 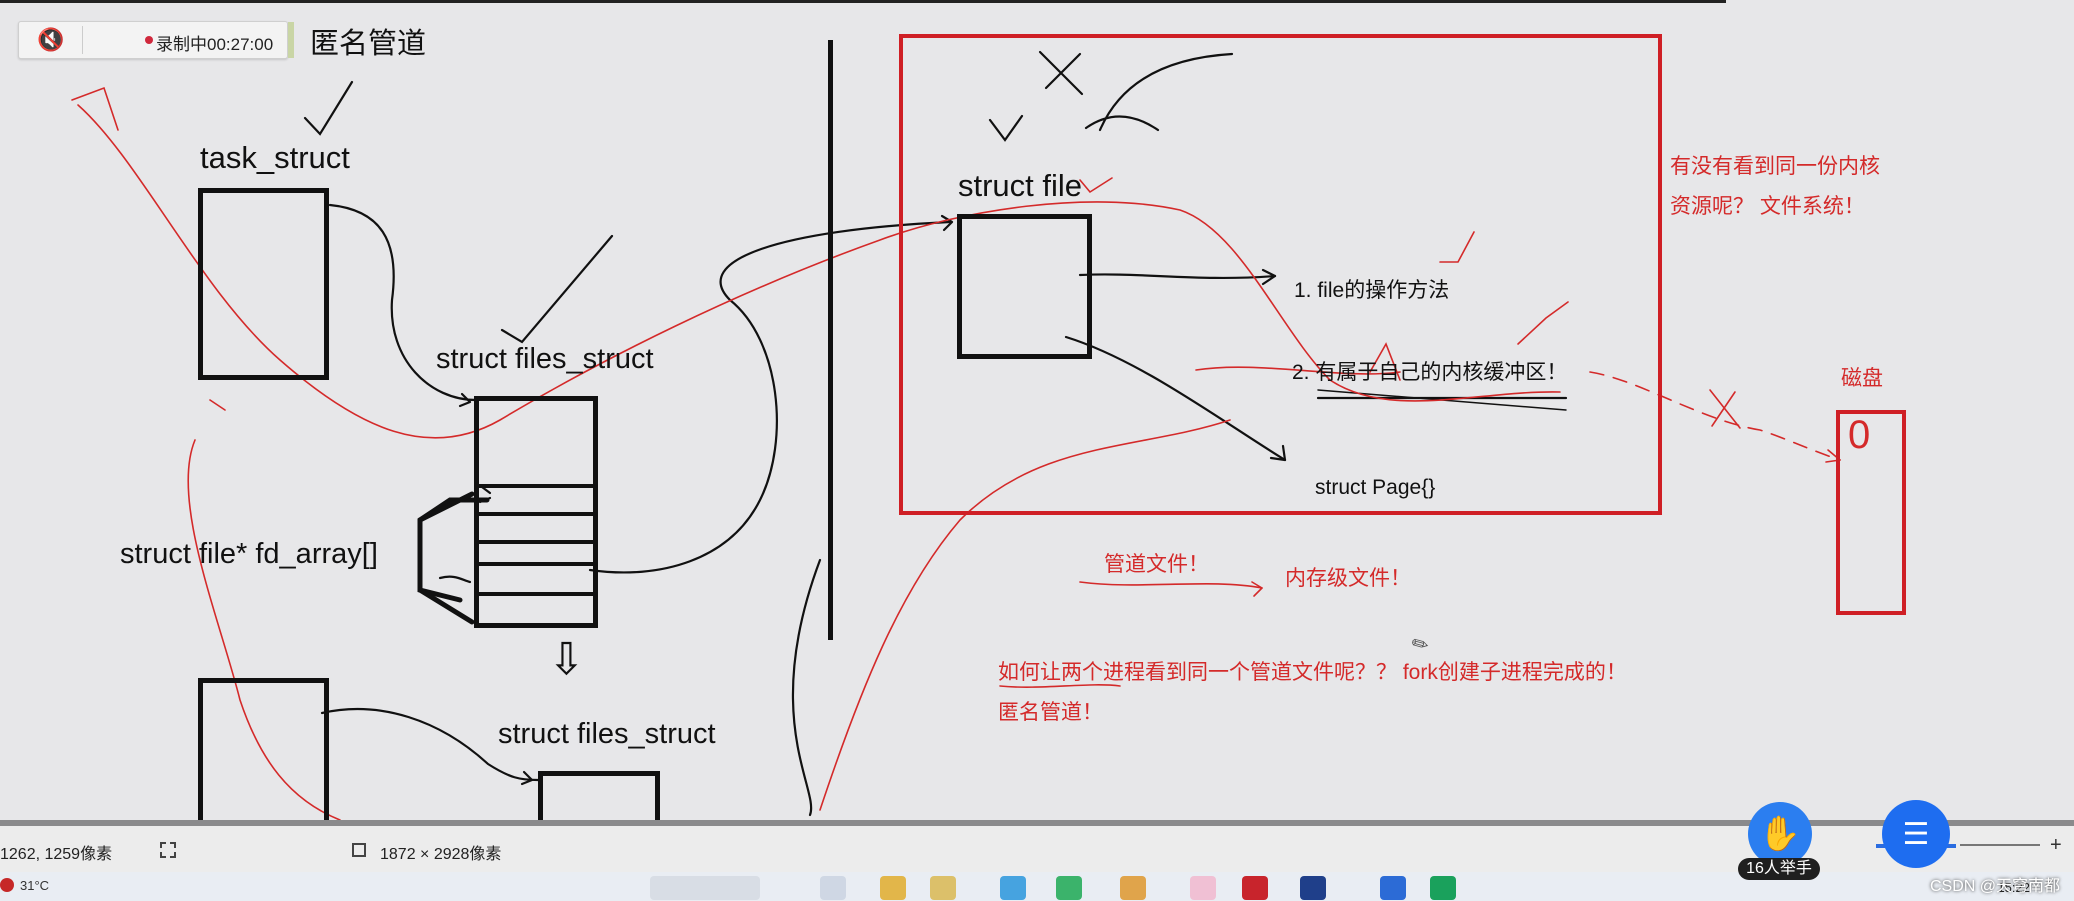 I want to click on raise-hand-icon: ✋, so click(x=1780, y=834).